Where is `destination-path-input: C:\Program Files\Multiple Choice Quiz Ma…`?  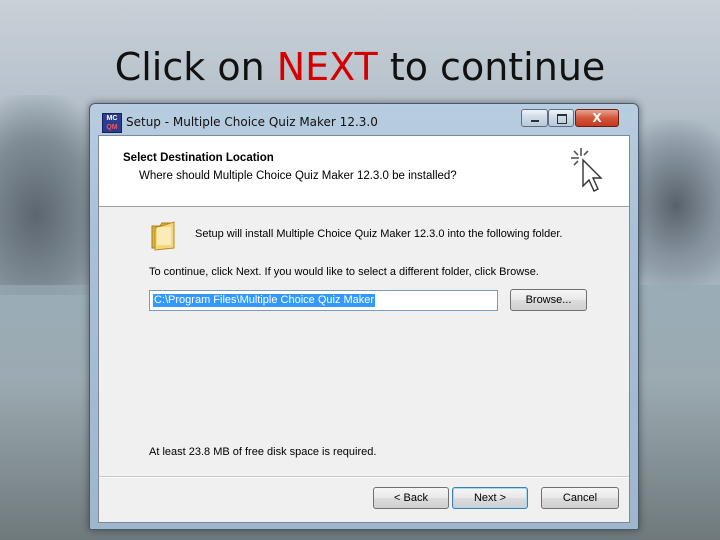
destination-path-input: C:\Program Files\Multiple Choice Quiz Ma… is located at coordinates (323, 300).